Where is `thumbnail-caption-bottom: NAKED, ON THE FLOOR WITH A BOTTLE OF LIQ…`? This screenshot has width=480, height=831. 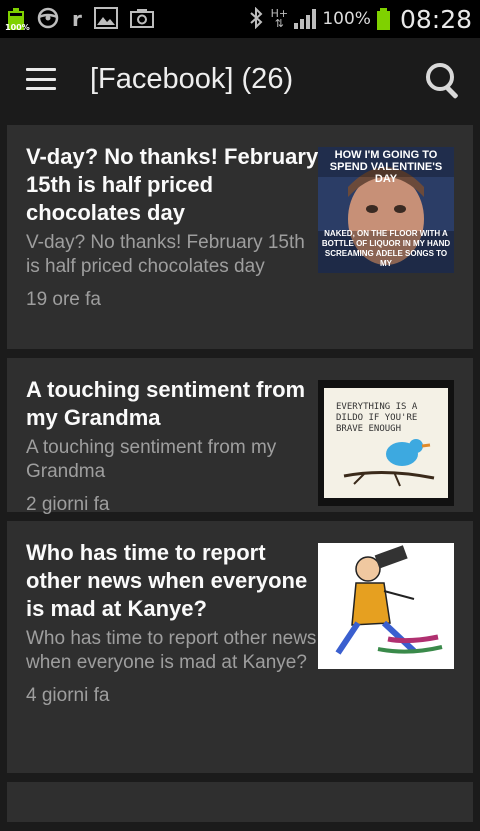
thumbnail-caption-bottom: NAKED, ON THE FLOOR WITH A BOTTLE OF LIQ… is located at coordinates (386, 248).